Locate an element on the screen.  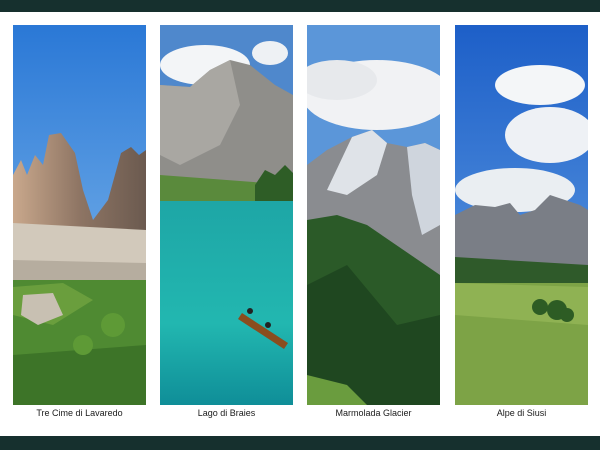
caption-lago-di-braies: Lago di Braies is located at coordinates (226, 413).